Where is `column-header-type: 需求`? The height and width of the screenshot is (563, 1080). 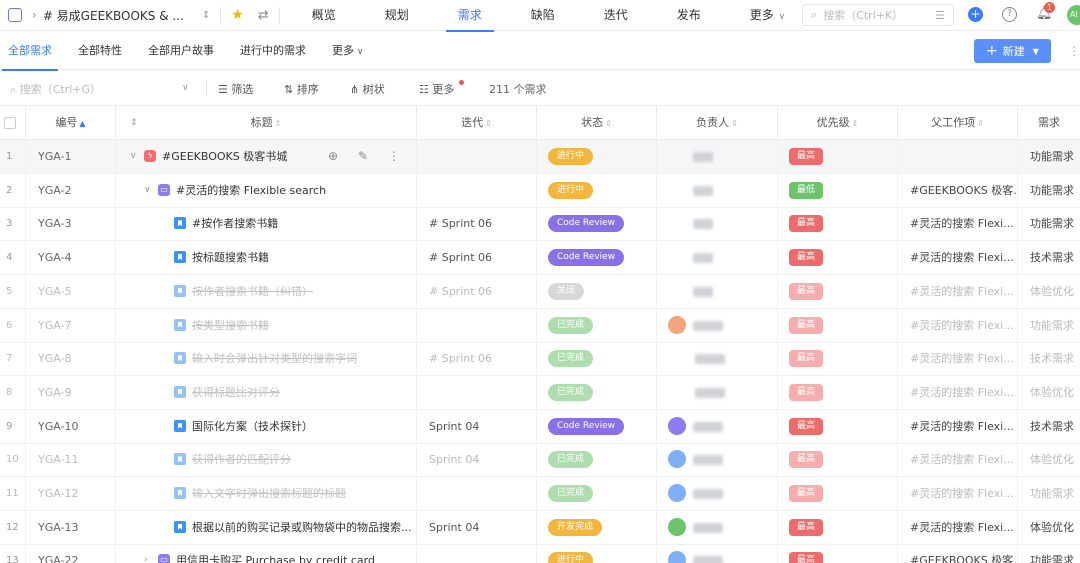
column-header-type: 需求 is located at coordinates (1049, 123).